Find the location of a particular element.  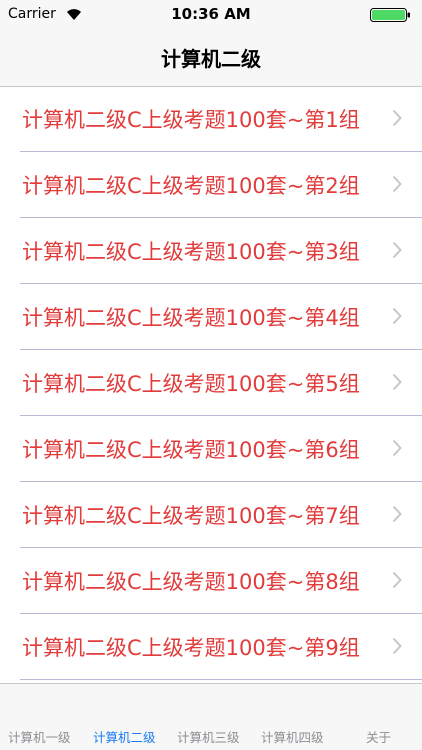

tab-bar: 计算机一级 计算机二级 计算机三级 计算机四级 关于 is located at coordinates (211, 716).